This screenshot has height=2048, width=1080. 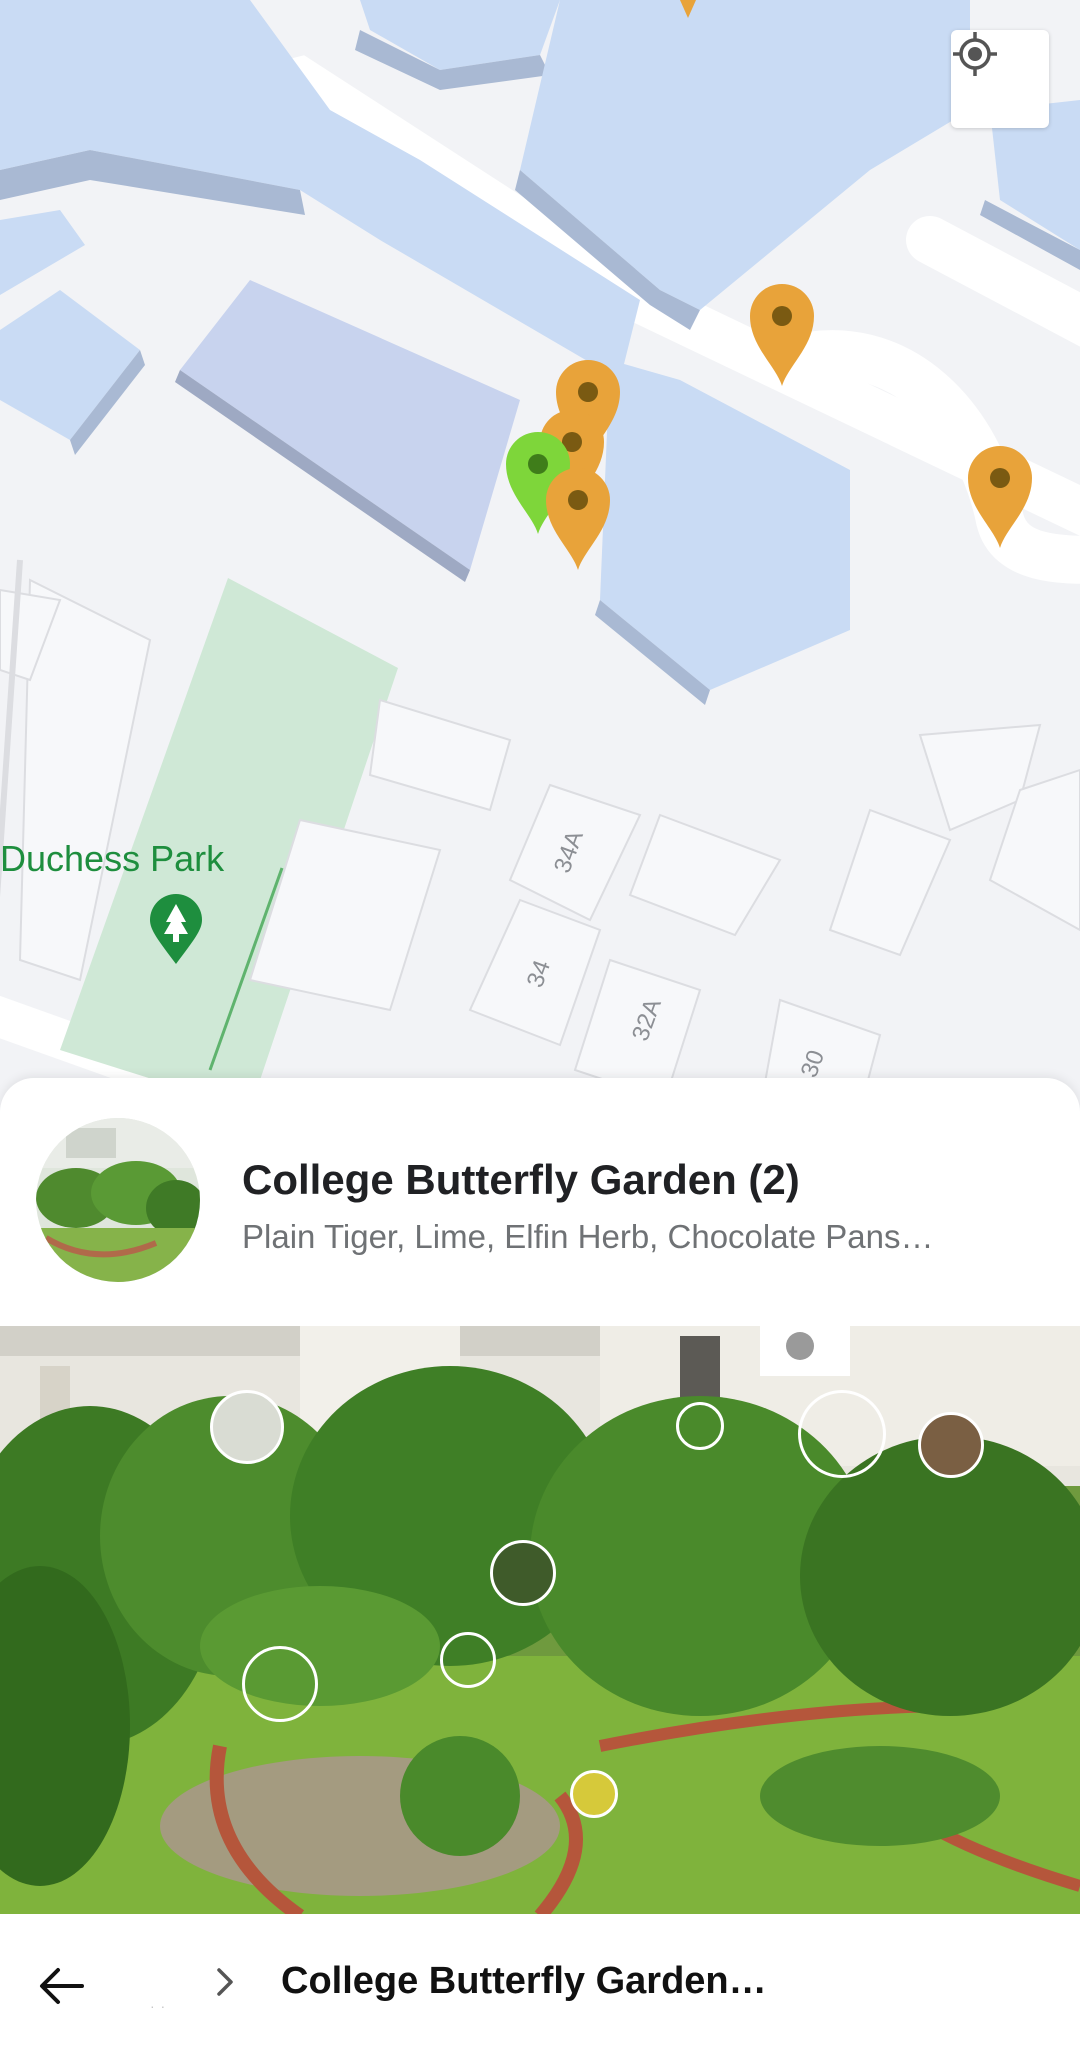 I want to click on park-label: Duchess Park, so click(x=112, y=858).